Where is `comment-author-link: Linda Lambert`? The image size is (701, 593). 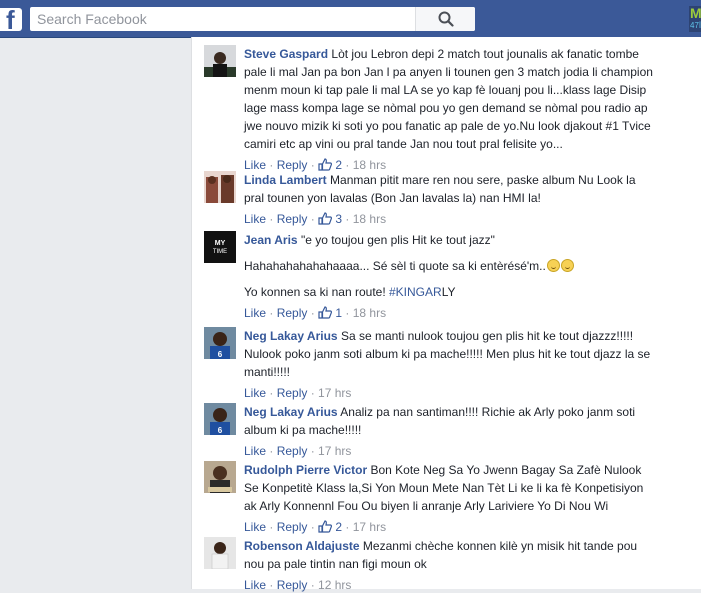 comment-author-link: Linda Lambert is located at coordinates (285, 180).